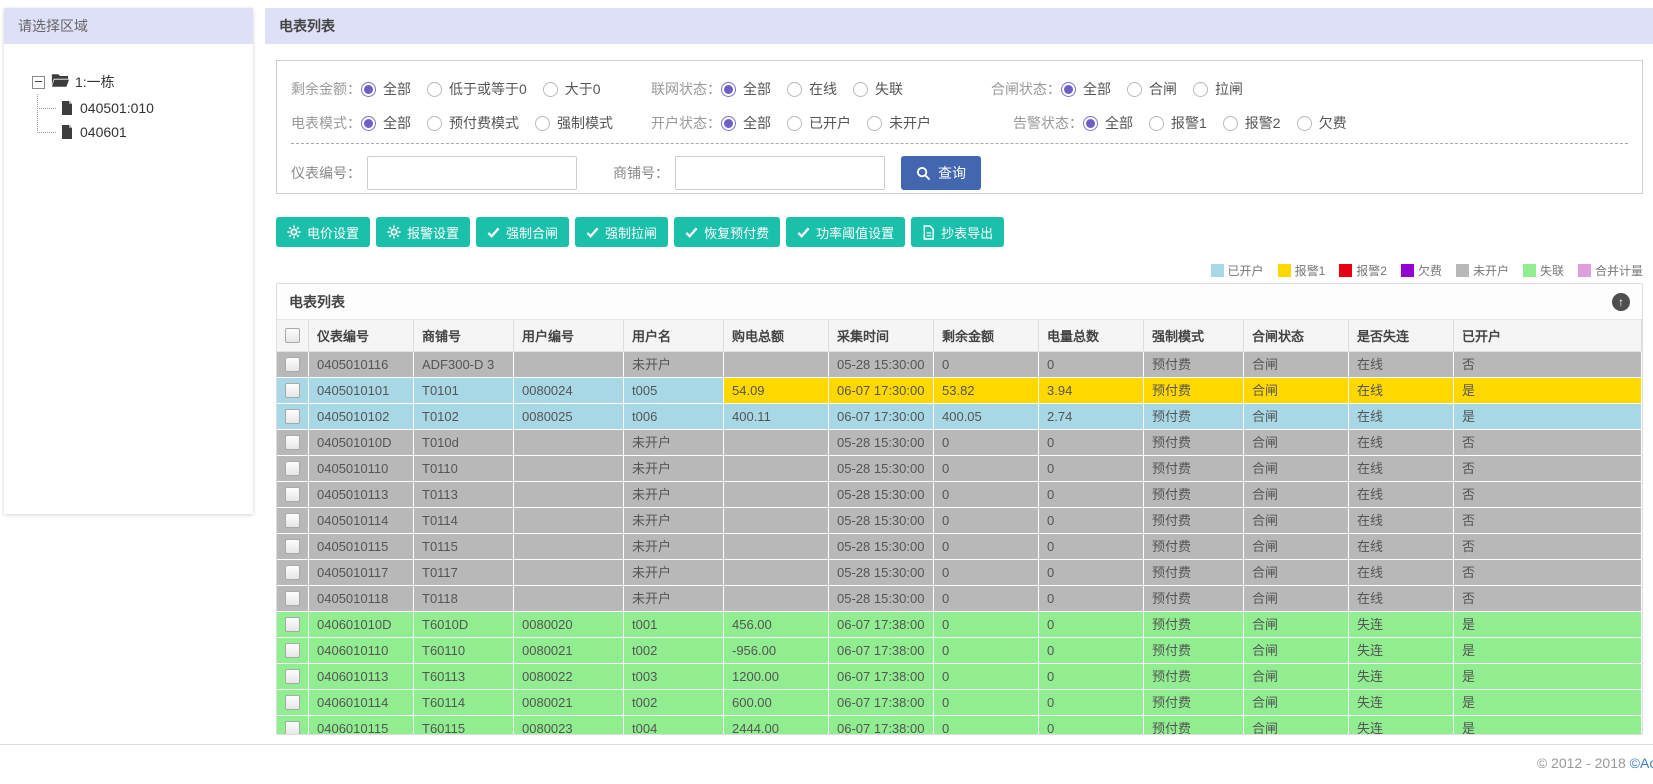 The height and width of the screenshot is (784, 1653). I want to click on table-cell: 在线, so click(1401, 573).